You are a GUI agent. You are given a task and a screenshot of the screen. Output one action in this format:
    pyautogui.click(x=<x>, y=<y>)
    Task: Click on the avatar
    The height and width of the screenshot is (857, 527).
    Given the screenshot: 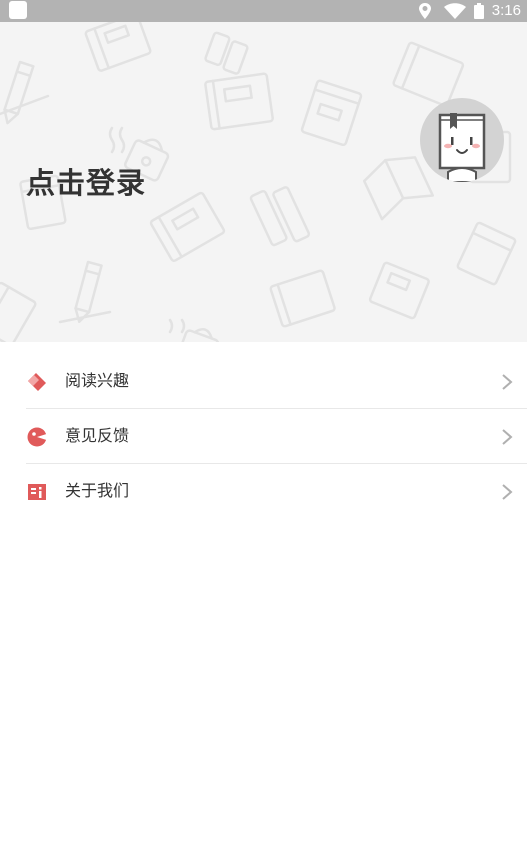 What is the action you would take?
    pyautogui.click(x=462, y=140)
    